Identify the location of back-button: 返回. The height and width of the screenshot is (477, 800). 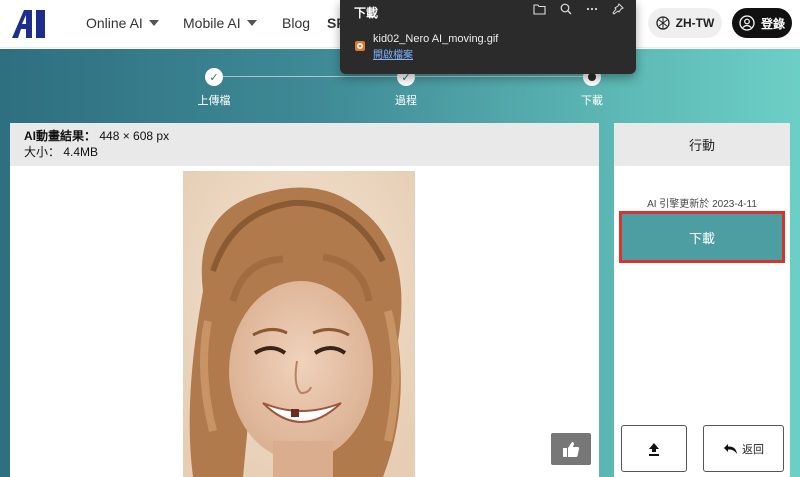
(743, 448).